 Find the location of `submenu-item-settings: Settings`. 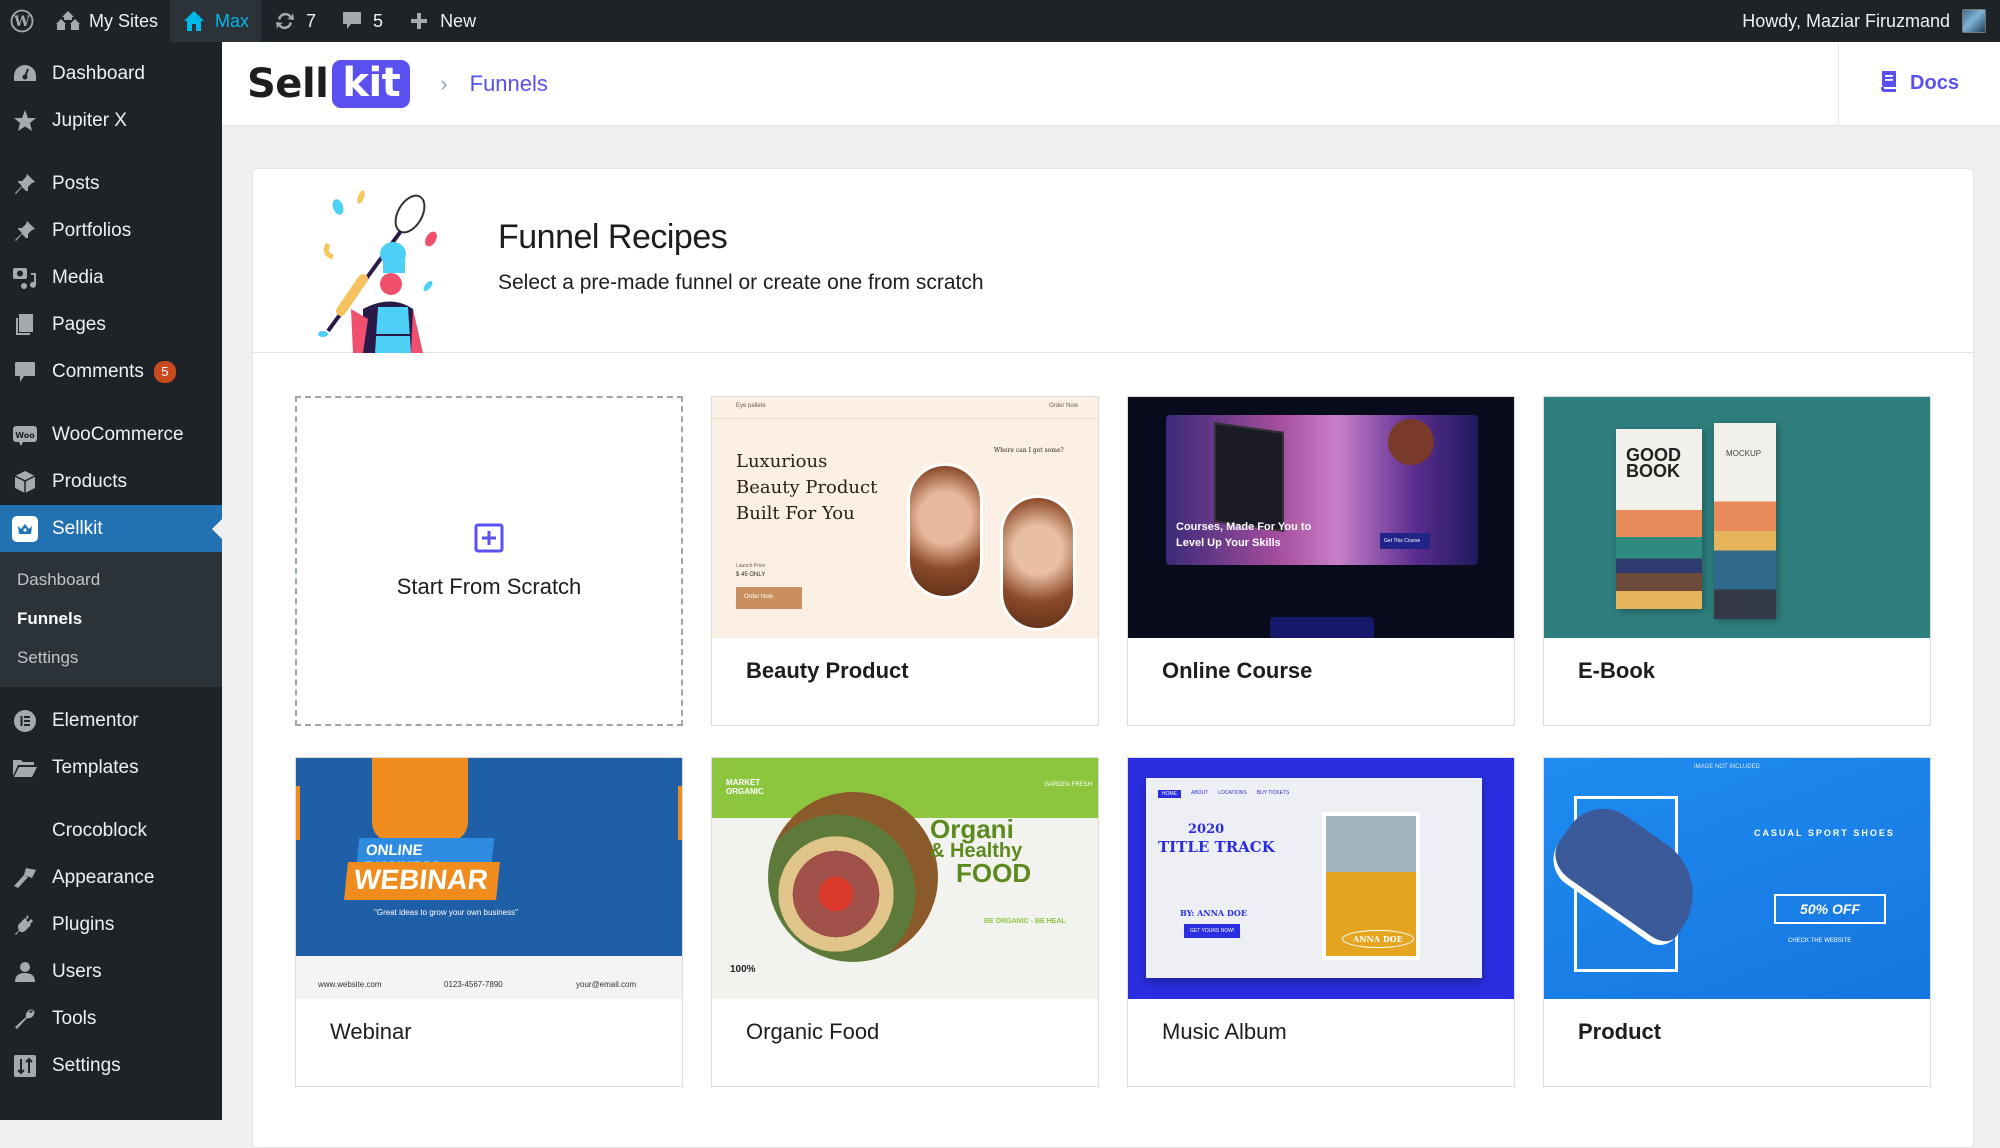

submenu-item-settings: Settings is located at coordinates (111, 657).